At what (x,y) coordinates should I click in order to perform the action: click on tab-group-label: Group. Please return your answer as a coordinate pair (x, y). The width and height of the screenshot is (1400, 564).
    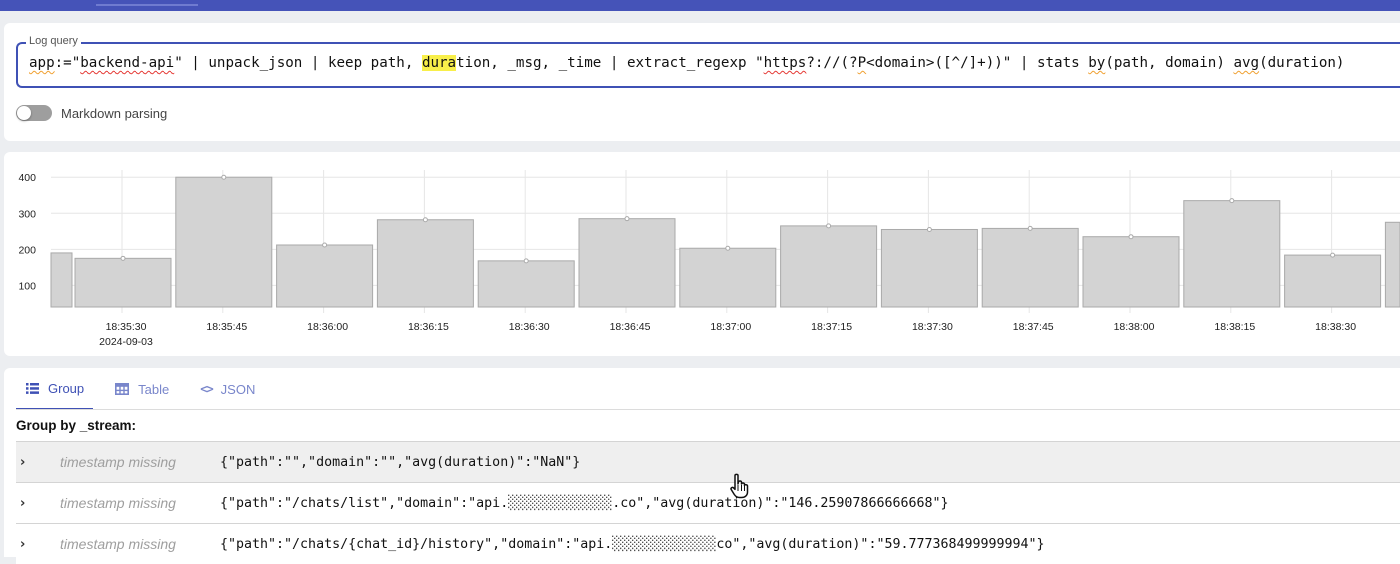
    Looking at the image, I should click on (66, 388).